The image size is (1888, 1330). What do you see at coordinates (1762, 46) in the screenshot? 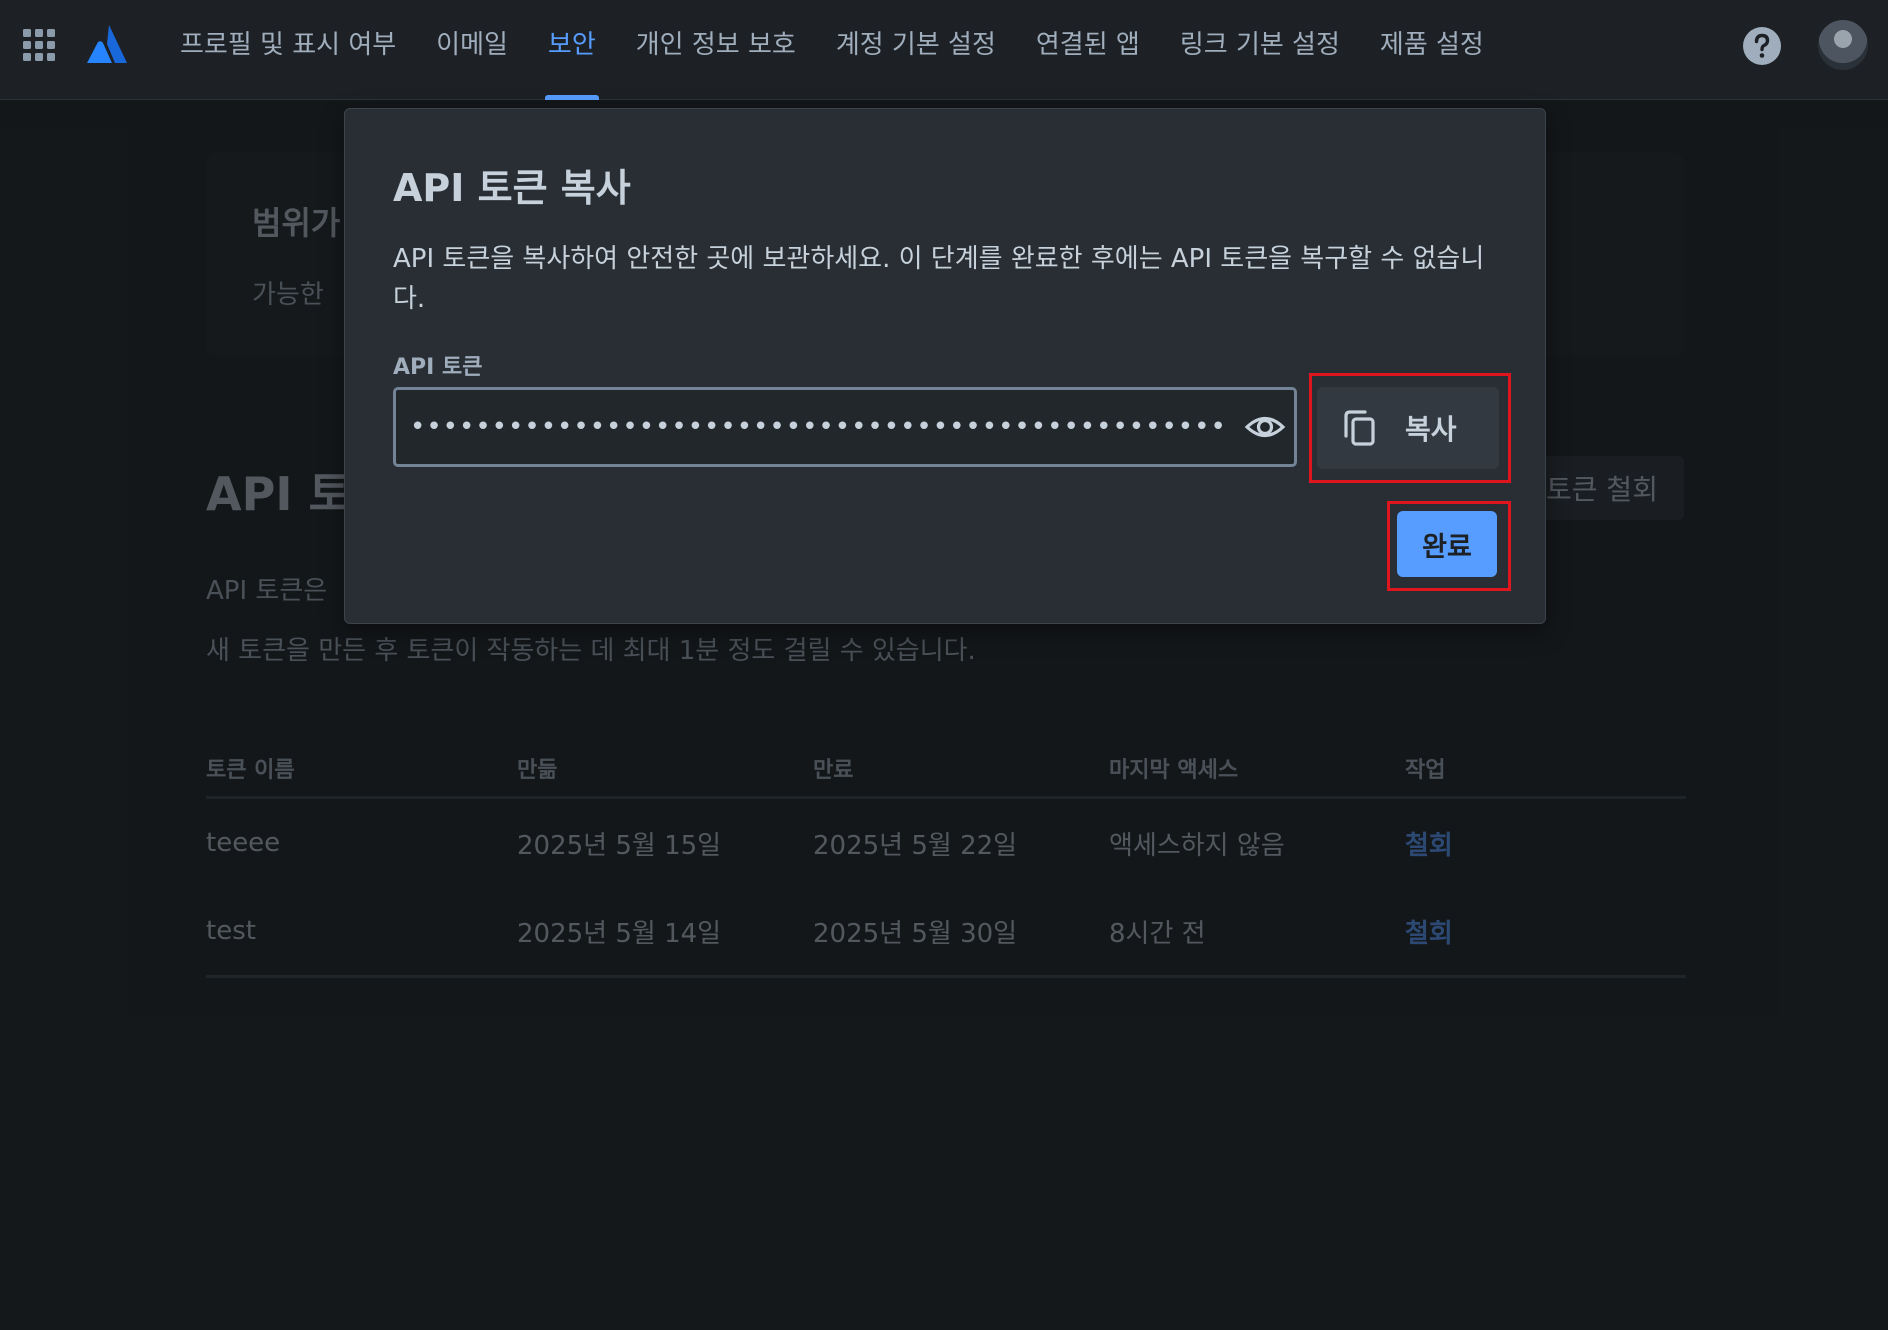
I see `help-icon` at bounding box center [1762, 46].